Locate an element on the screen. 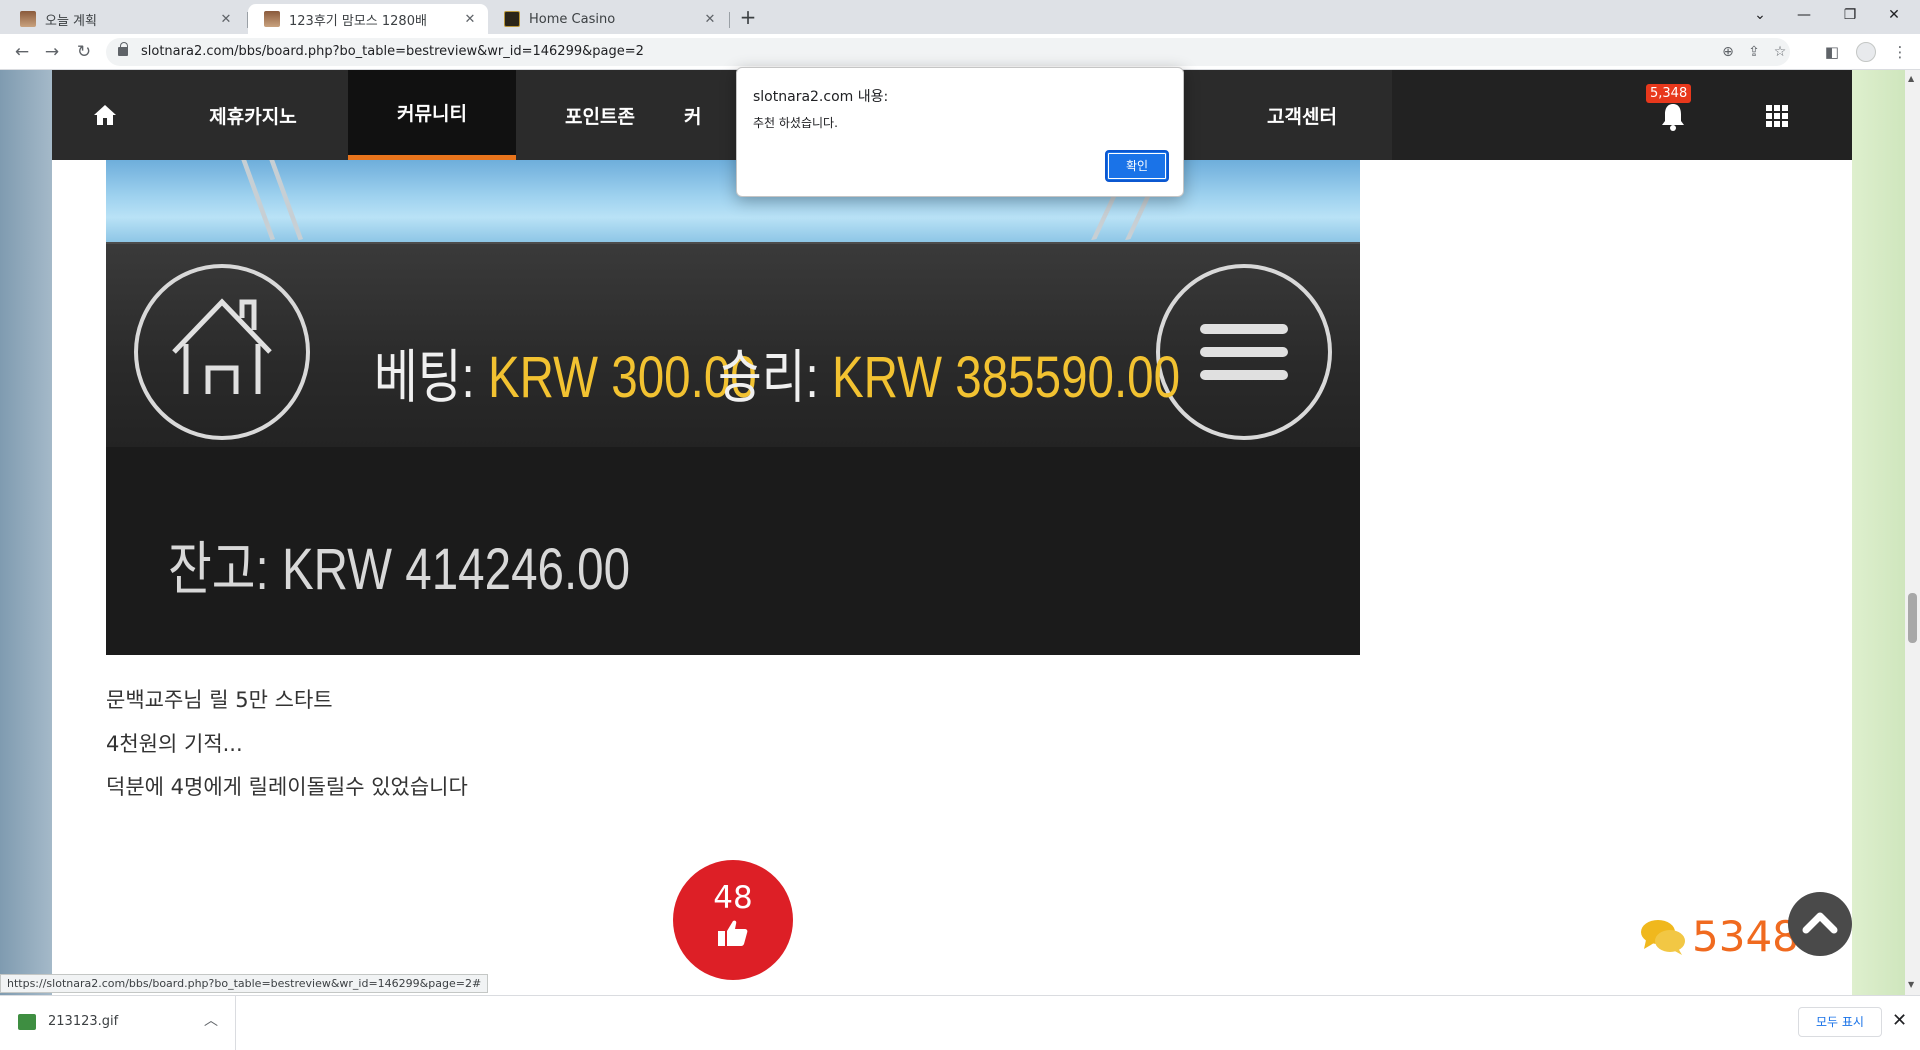 The image size is (1920, 1050). alert-message: 추천 하셨습니다. is located at coordinates (795, 123).